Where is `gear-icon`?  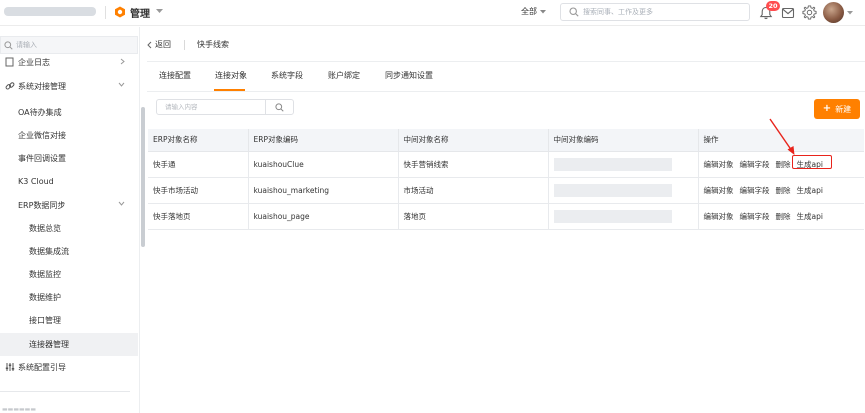
gear-icon is located at coordinates (809, 12).